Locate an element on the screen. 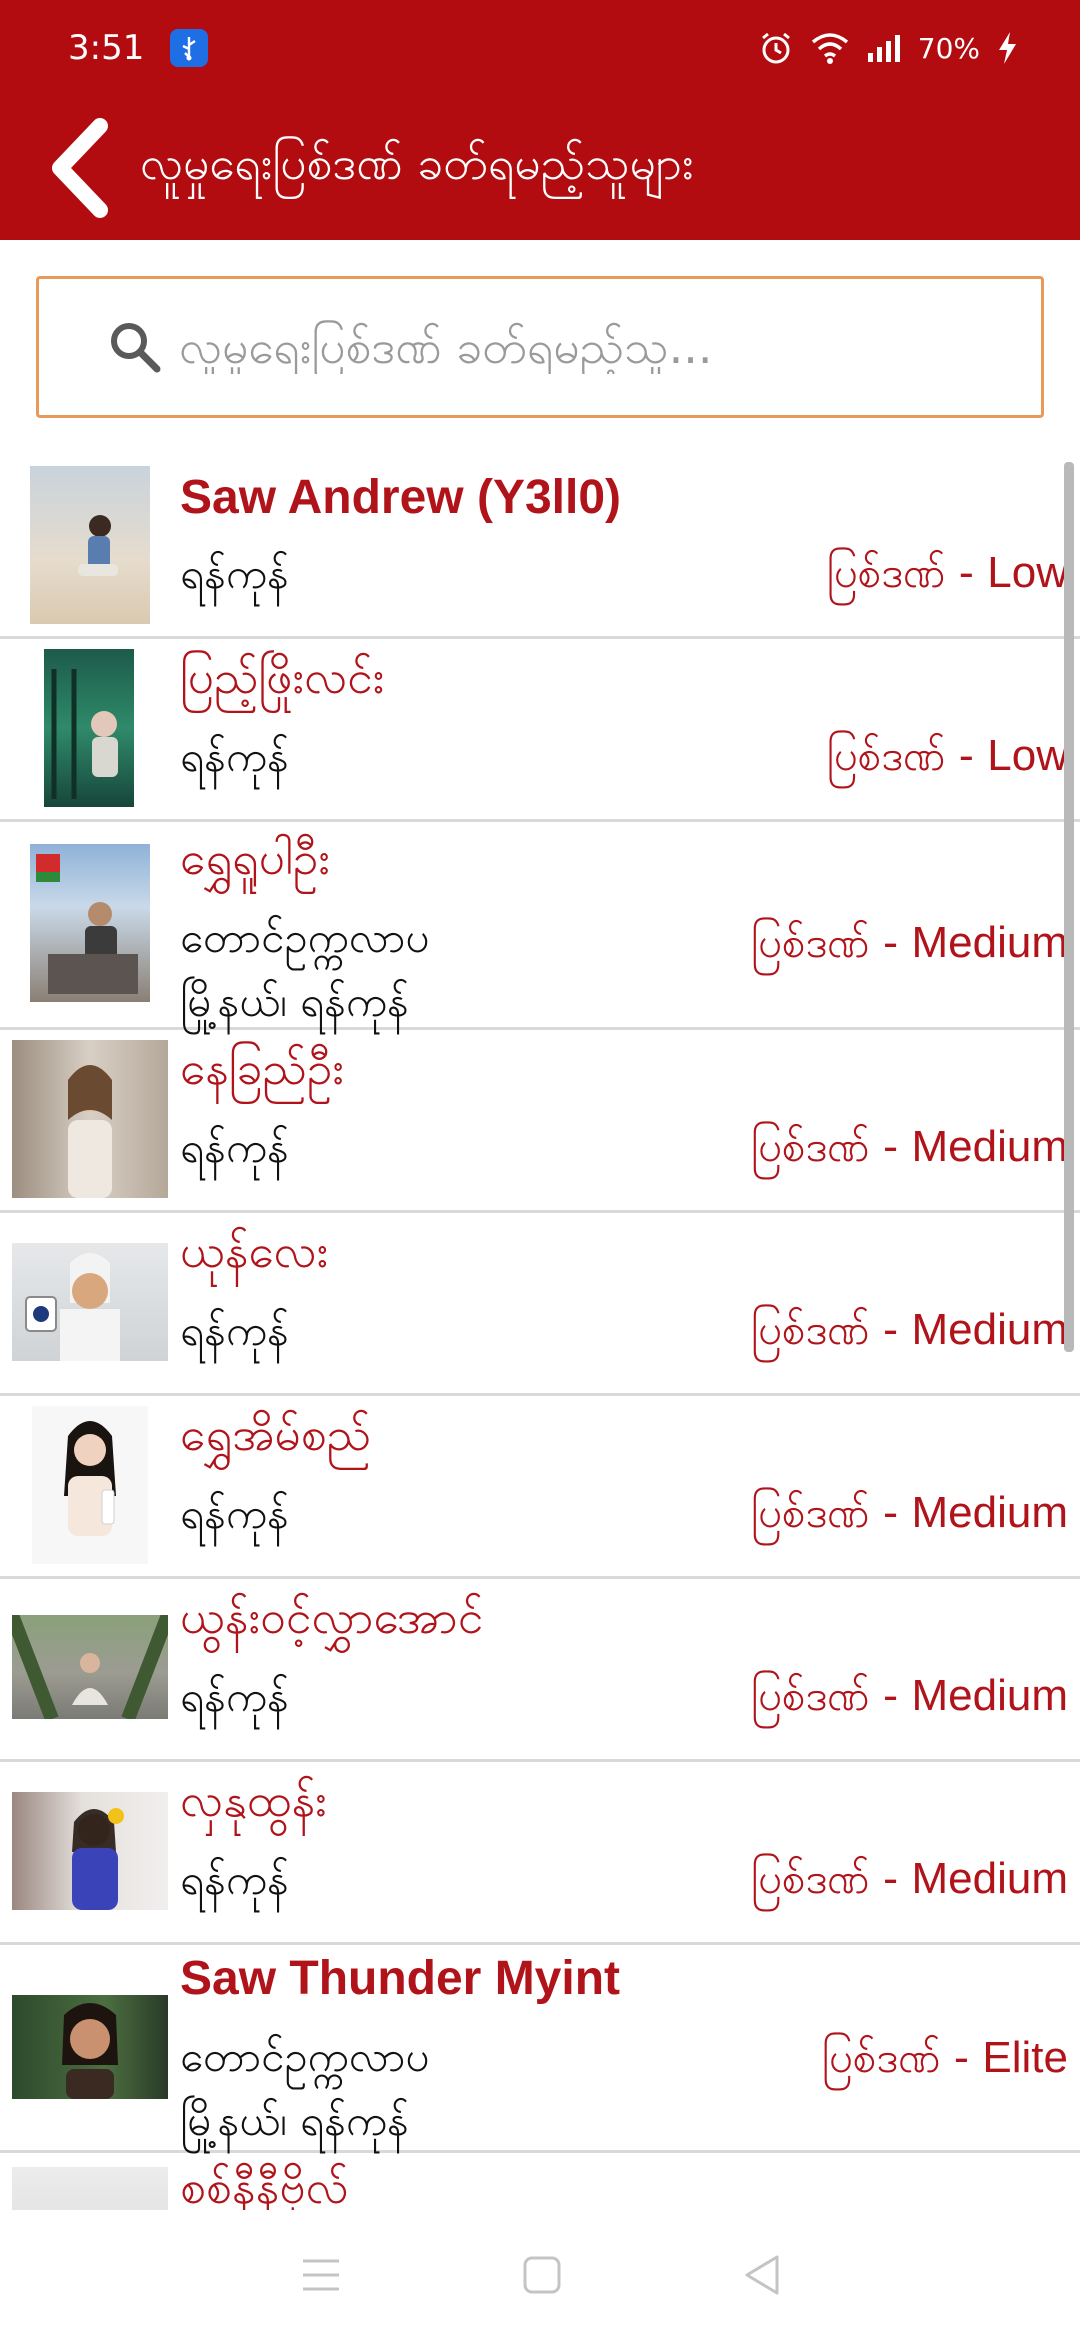 Image resolution: width=1080 pixels, height=2340 pixels. status-left: 3:51 is located at coordinates (138, 48).